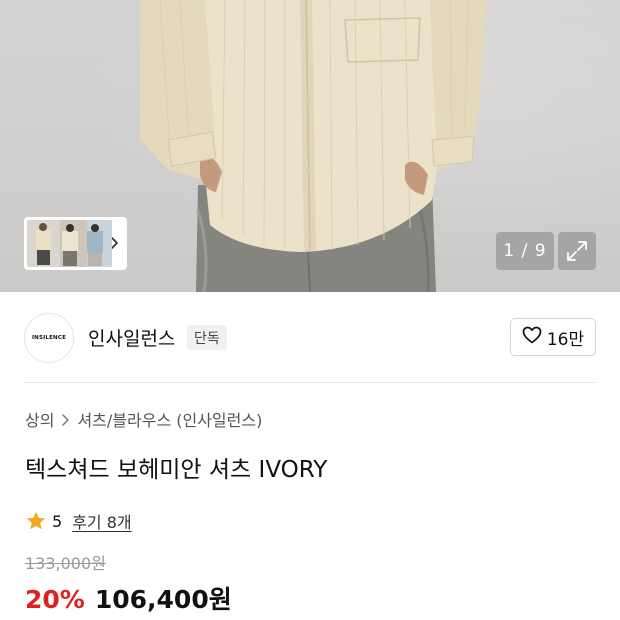  I want to click on brand-logo: INSILENCE, so click(49, 338).